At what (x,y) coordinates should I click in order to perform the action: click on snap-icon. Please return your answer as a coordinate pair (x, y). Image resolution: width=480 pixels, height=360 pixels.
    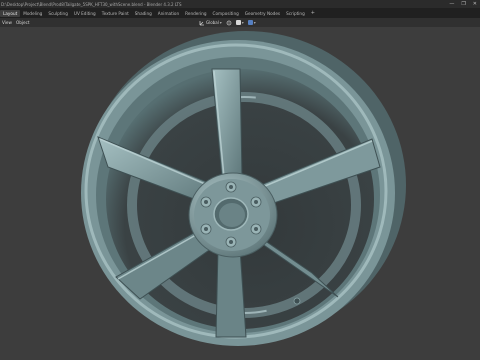
    Looking at the image, I should click on (238, 22).